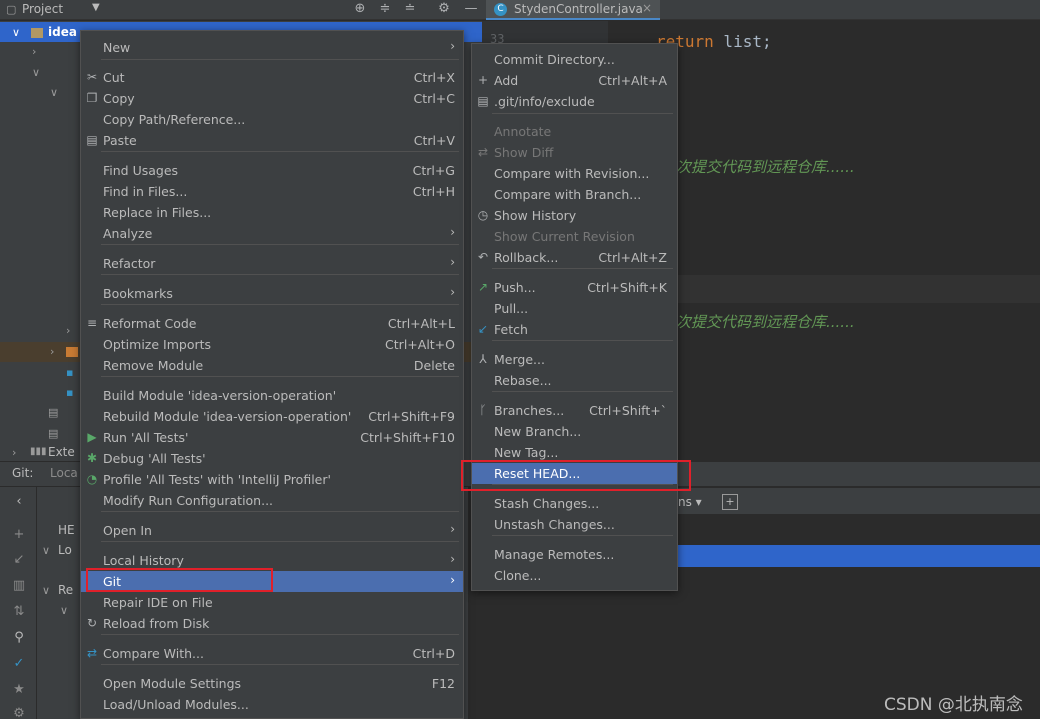  What do you see at coordinates (574, 131) in the screenshot?
I see `git-menu-item-annotate: Annotate` at bounding box center [574, 131].